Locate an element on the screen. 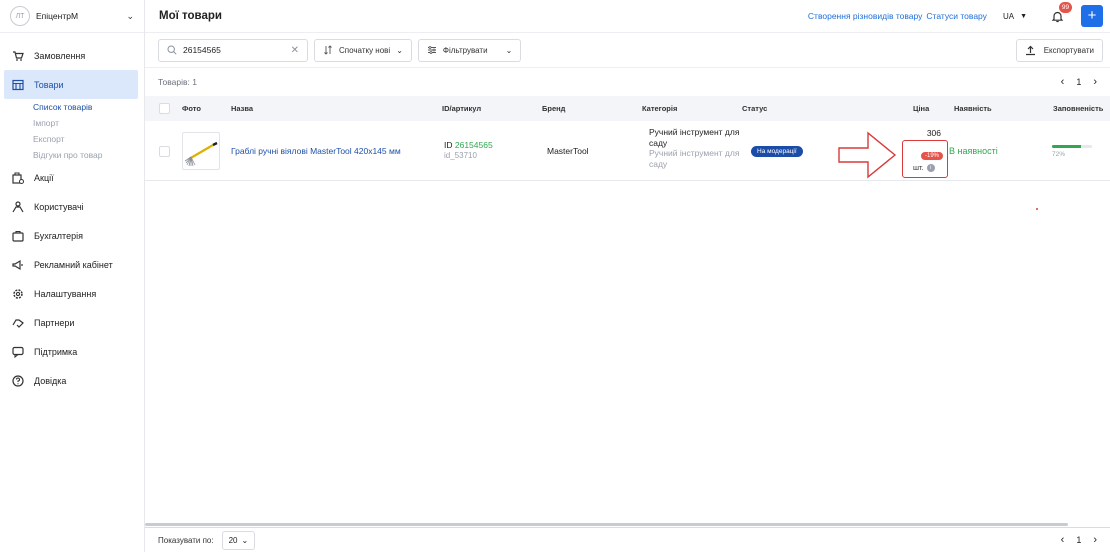 Image resolution: width=1110 pixels, height=552 pixels. status-cell: На модерації is located at coordinates (777, 151).